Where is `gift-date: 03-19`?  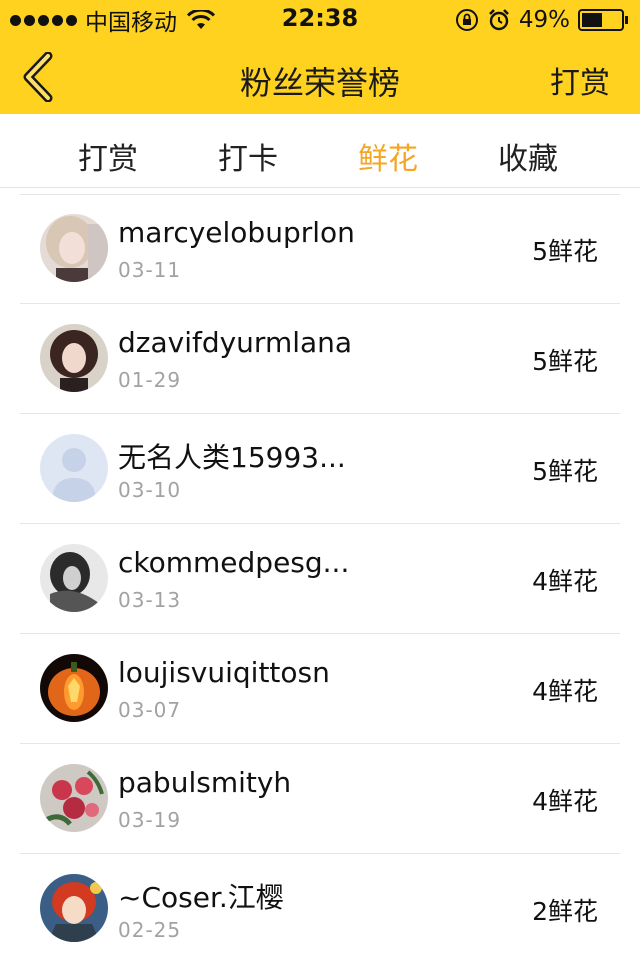 gift-date: 03-19 is located at coordinates (150, 820).